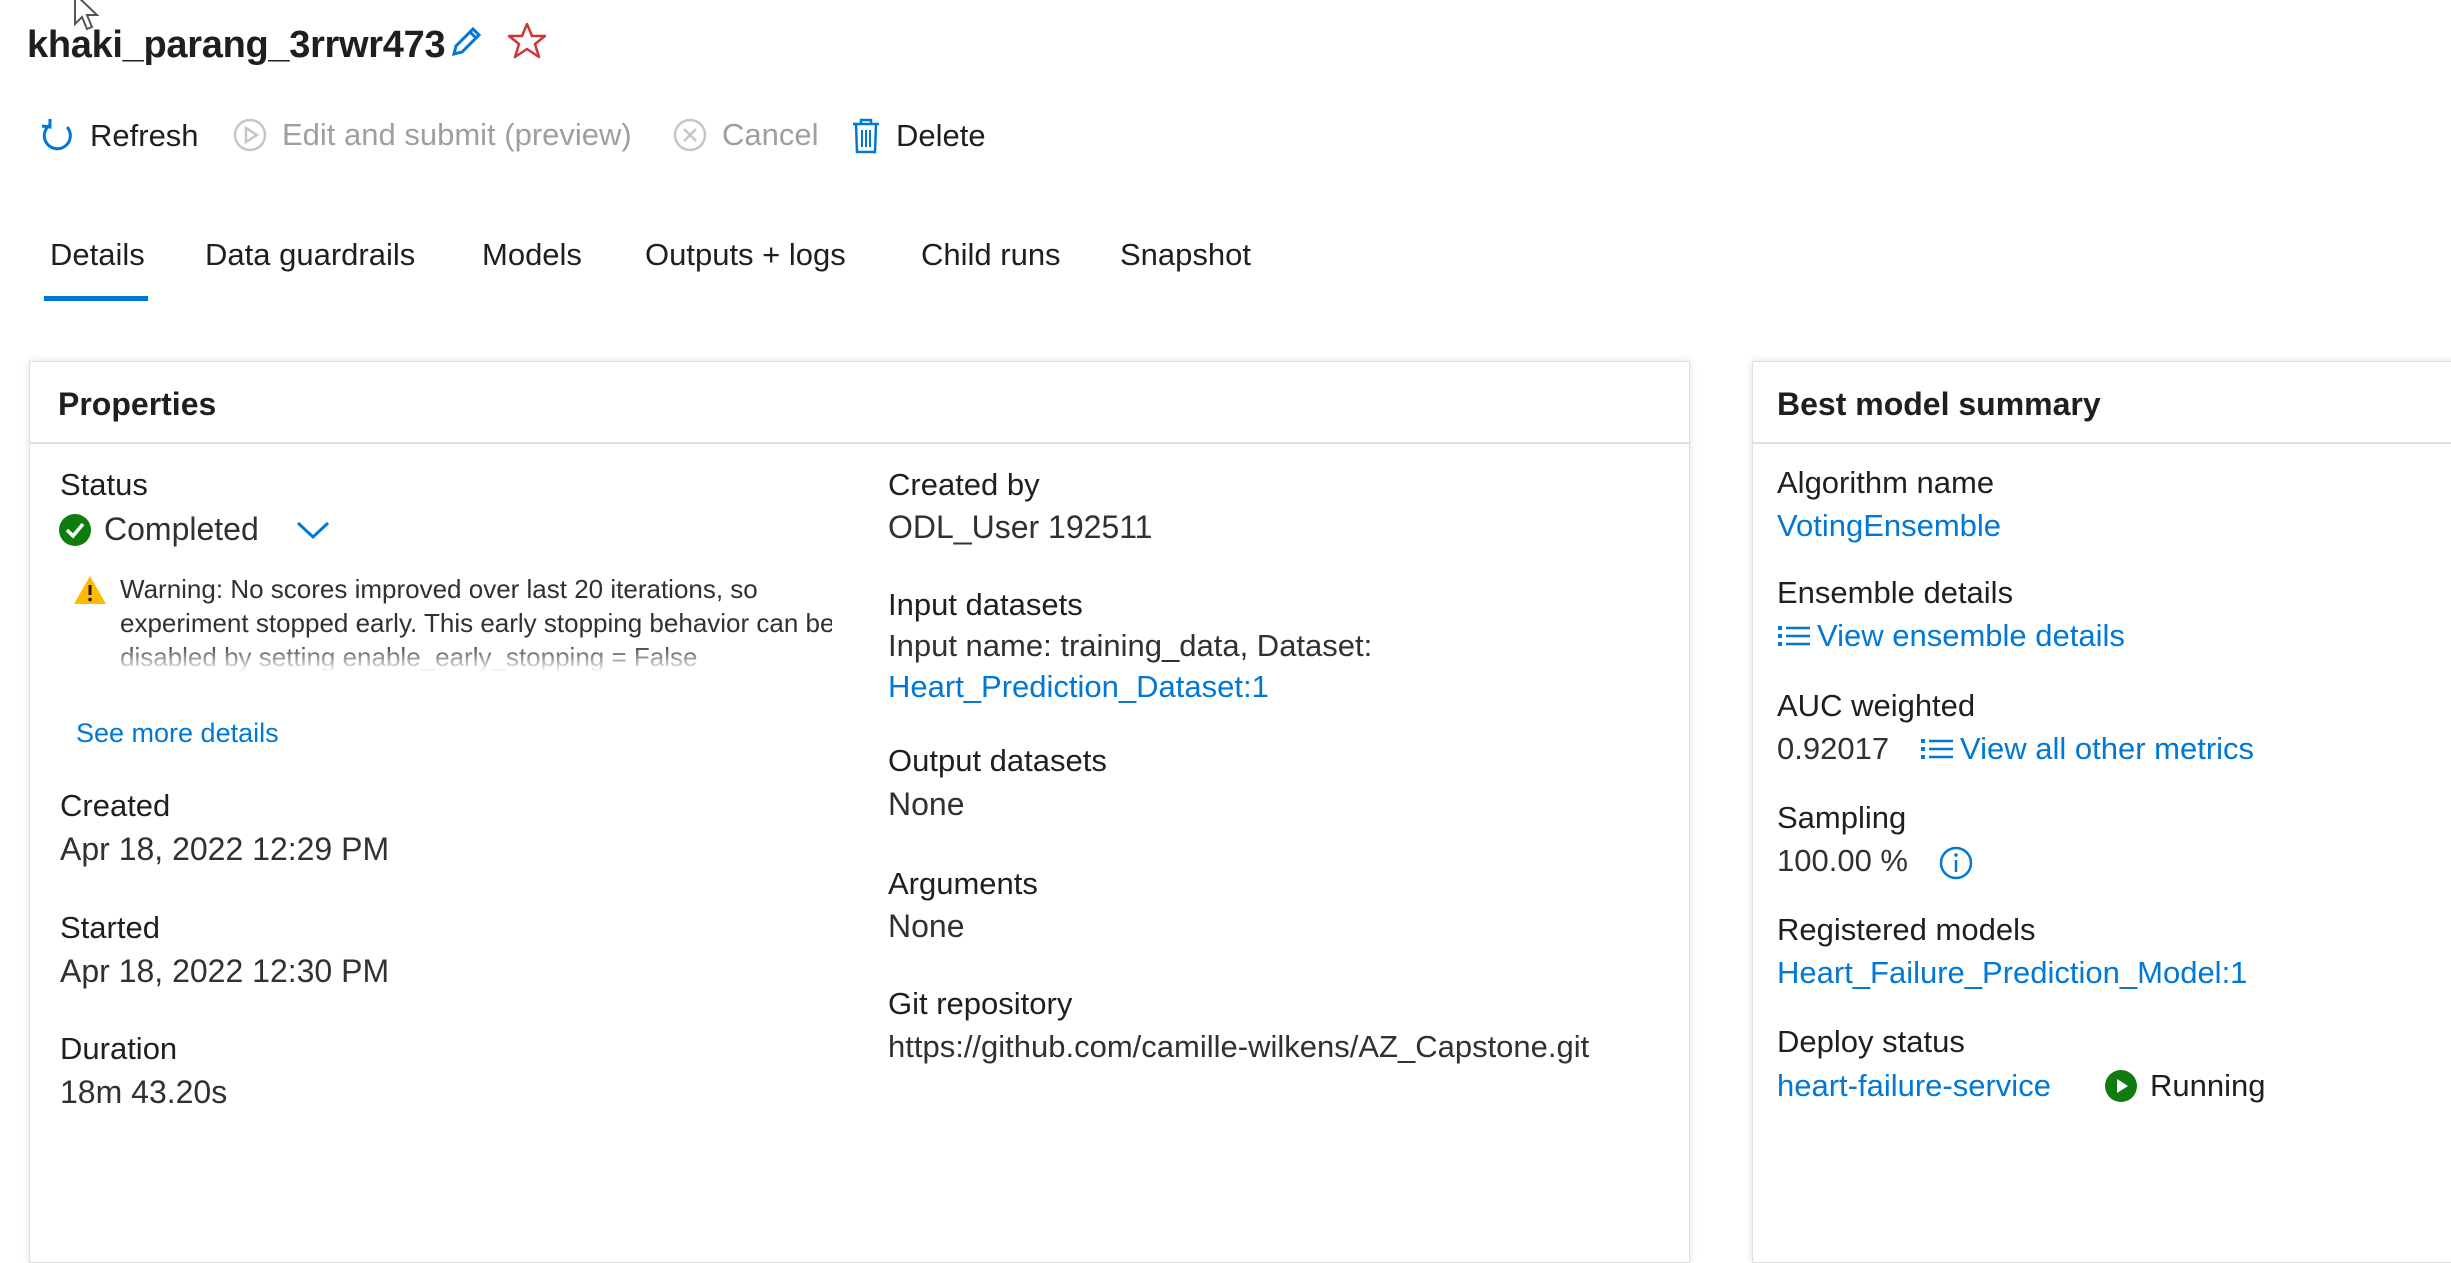 Image resolution: width=2451 pixels, height=1263 pixels. I want to click on run-title: khaki_parang_3rrwr473, so click(236, 45).